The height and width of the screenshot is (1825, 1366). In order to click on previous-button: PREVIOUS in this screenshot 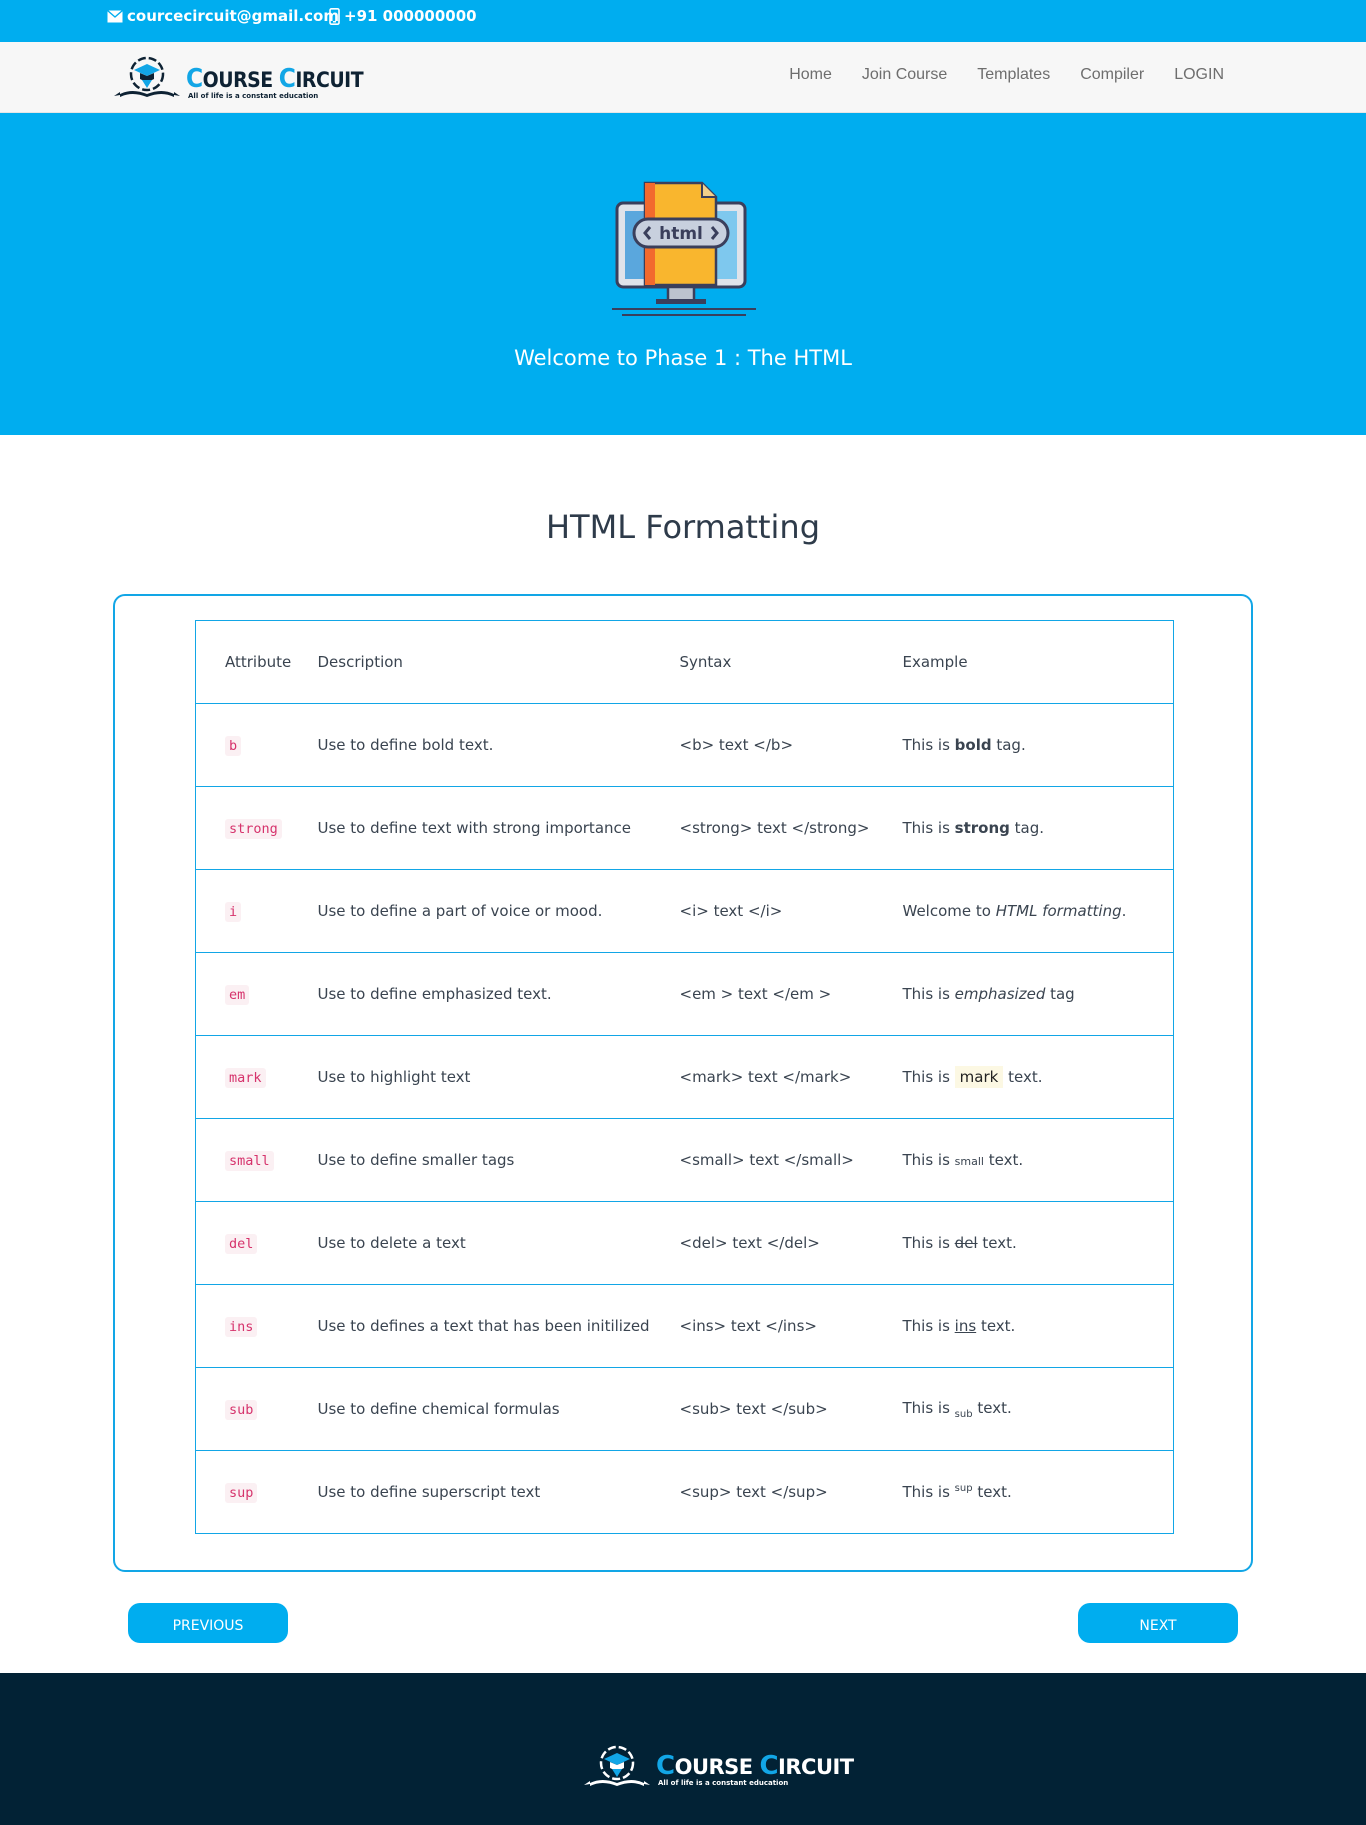, I will do `click(208, 1623)`.